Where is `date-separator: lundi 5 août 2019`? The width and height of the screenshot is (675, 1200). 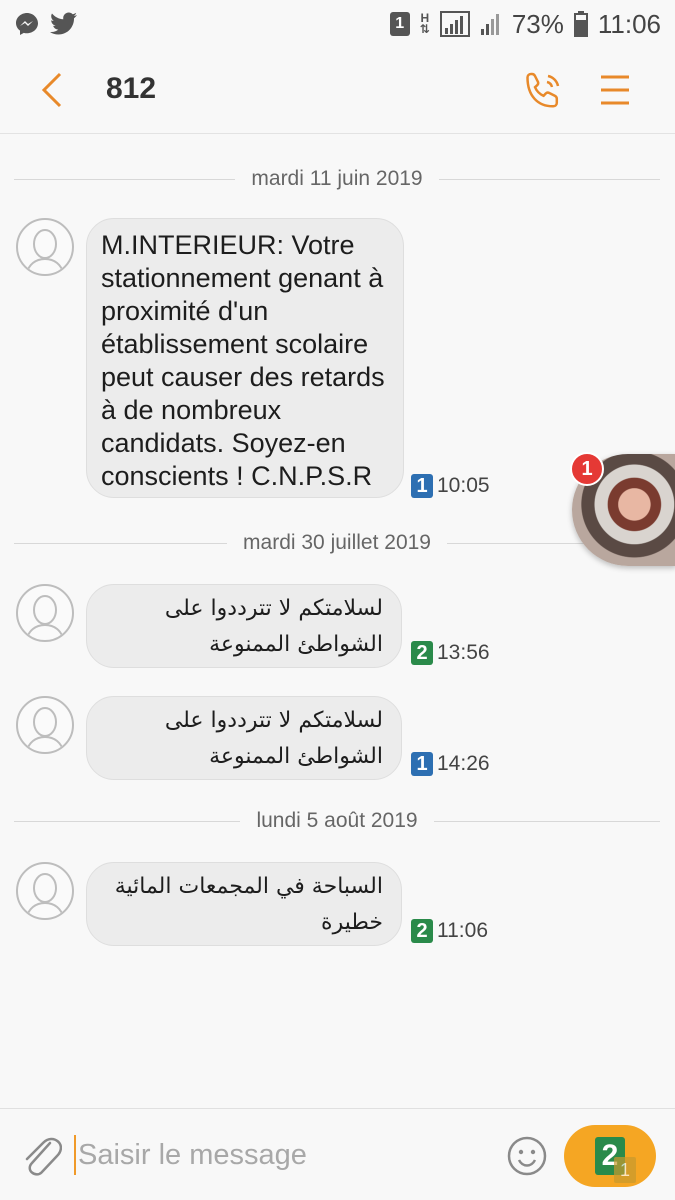
date-separator: lundi 5 août 2019 is located at coordinates (337, 821).